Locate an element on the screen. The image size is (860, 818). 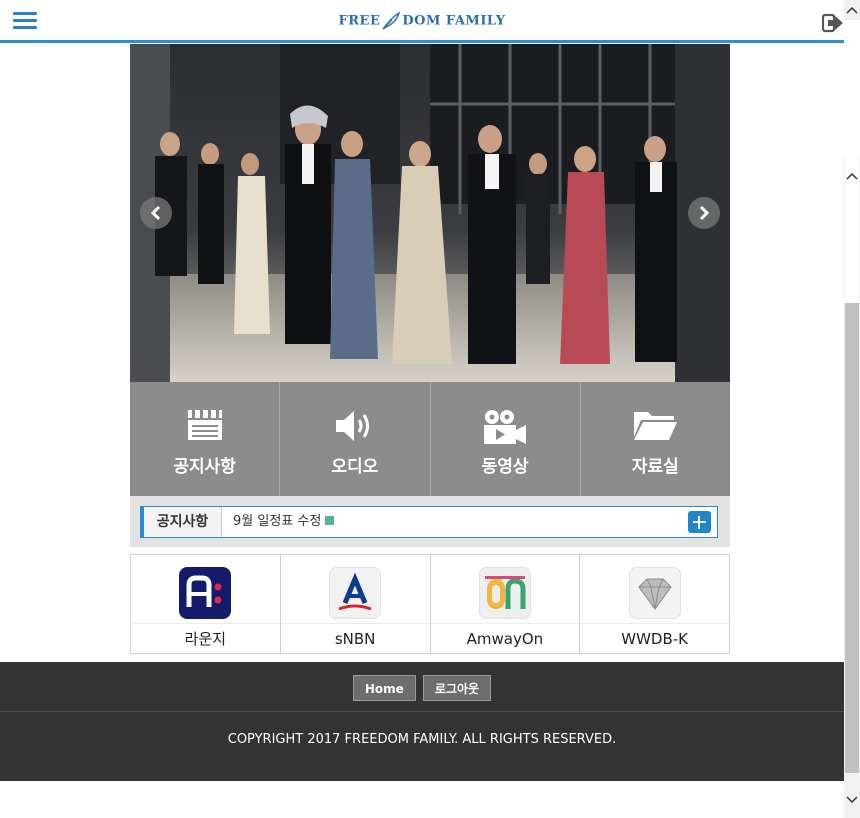
scroll-down-arrow-icon is located at coordinates (852, 800).